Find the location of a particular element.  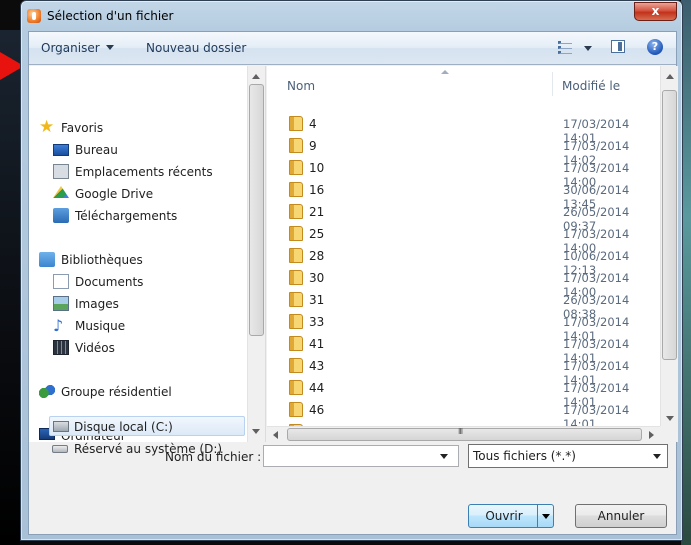

nav-item-label: Groupe résidentiel is located at coordinates (116, 392).